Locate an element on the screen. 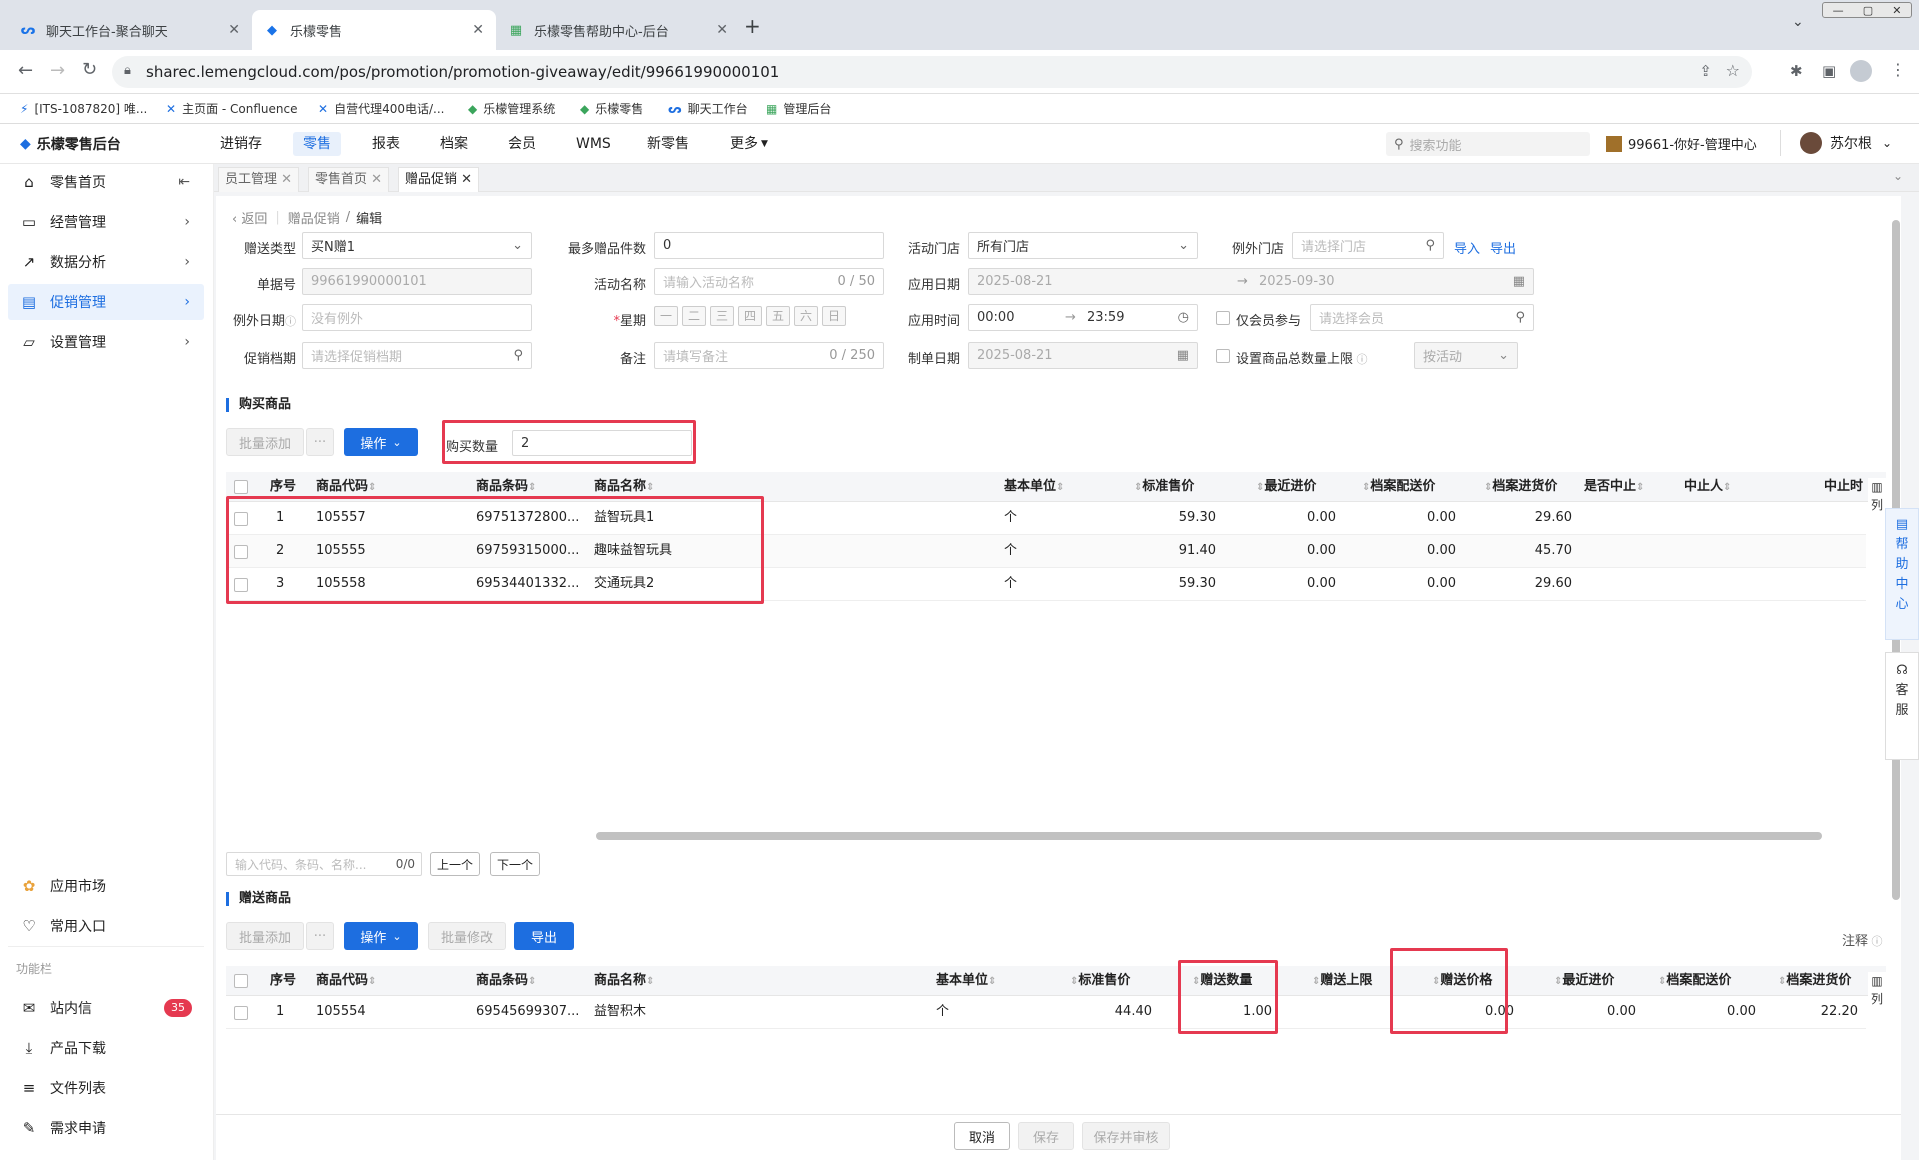  week-day: 四 is located at coordinates (750, 316).